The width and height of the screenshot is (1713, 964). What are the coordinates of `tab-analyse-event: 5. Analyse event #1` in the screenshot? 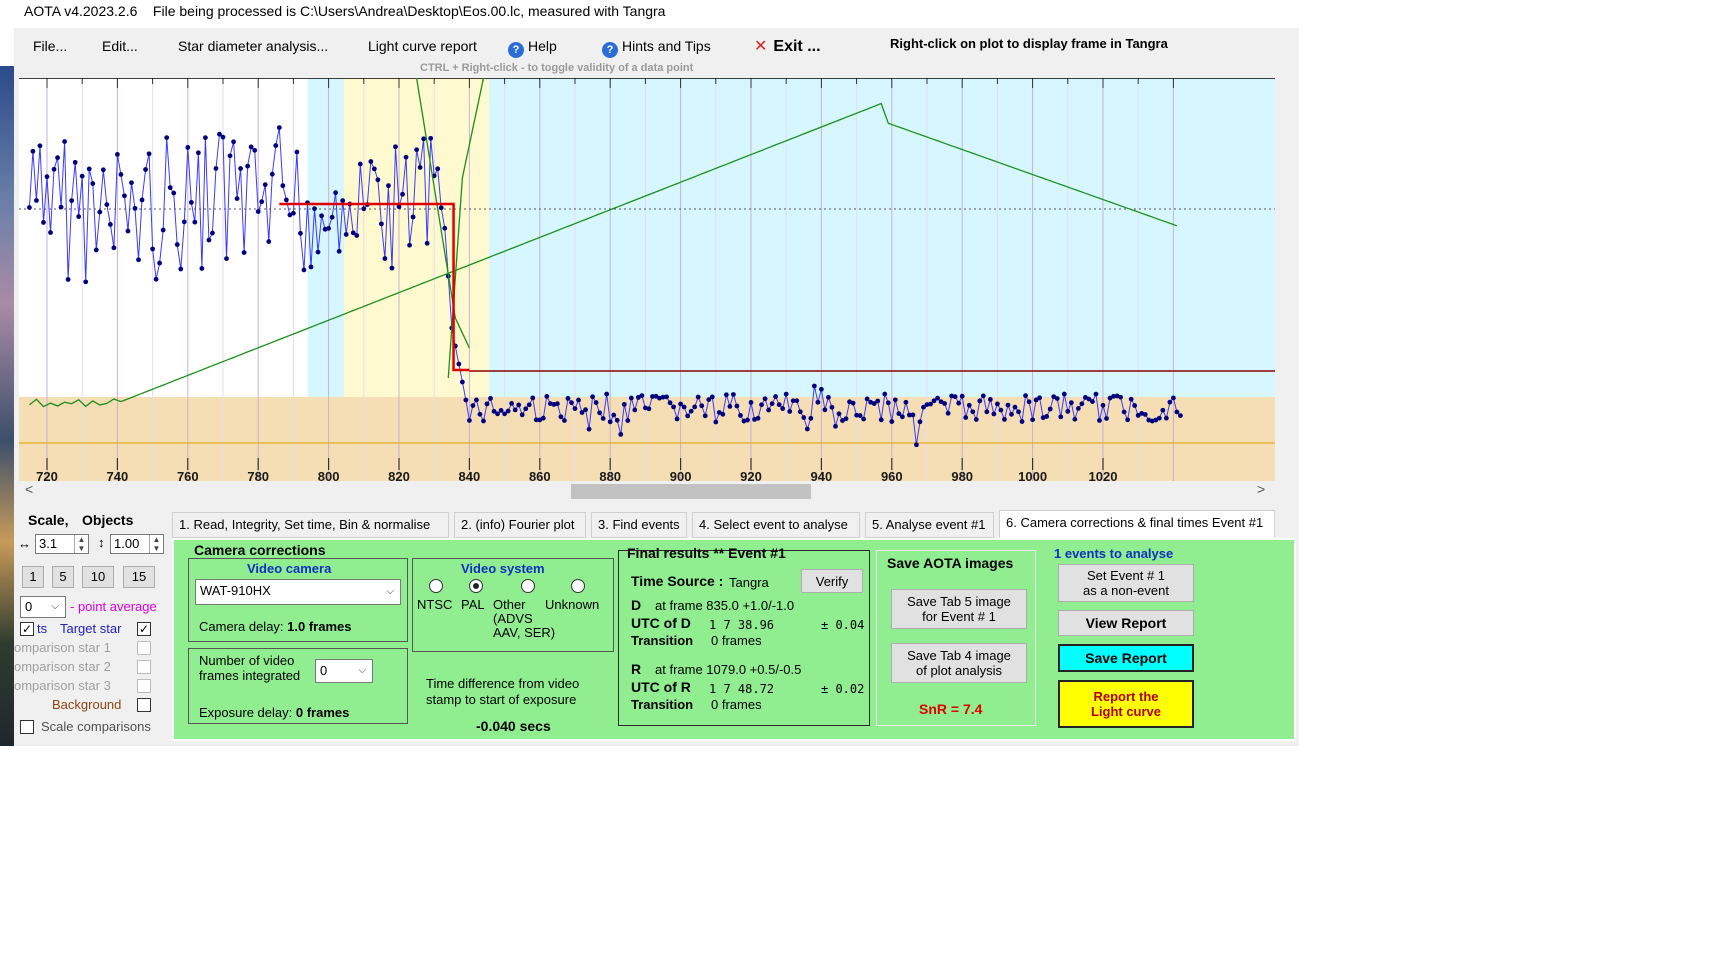 It's located at (929, 525).